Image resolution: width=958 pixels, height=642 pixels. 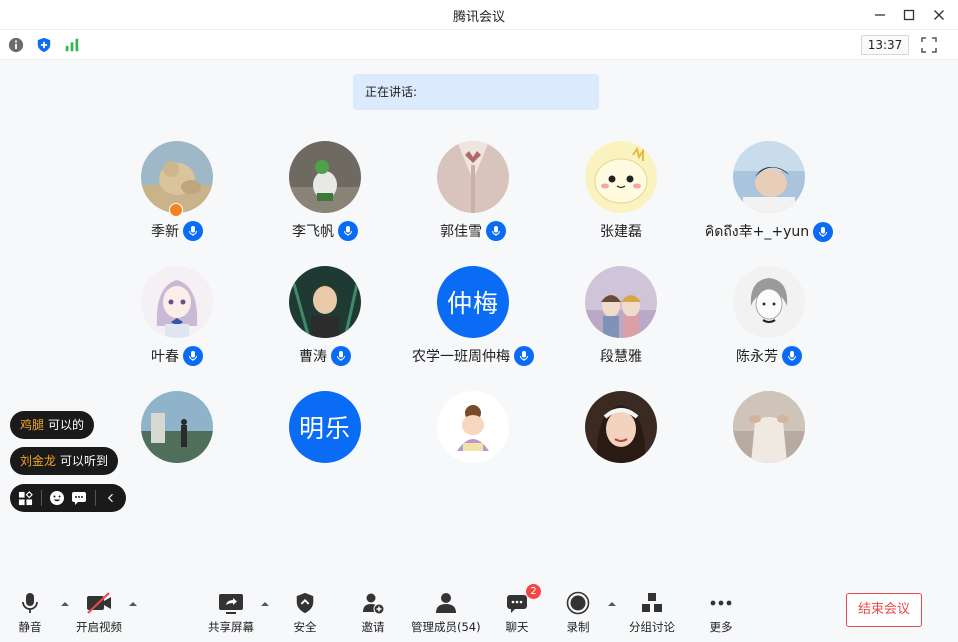 I want to click on invite-label: 邀请, so click(x=373, y=627).